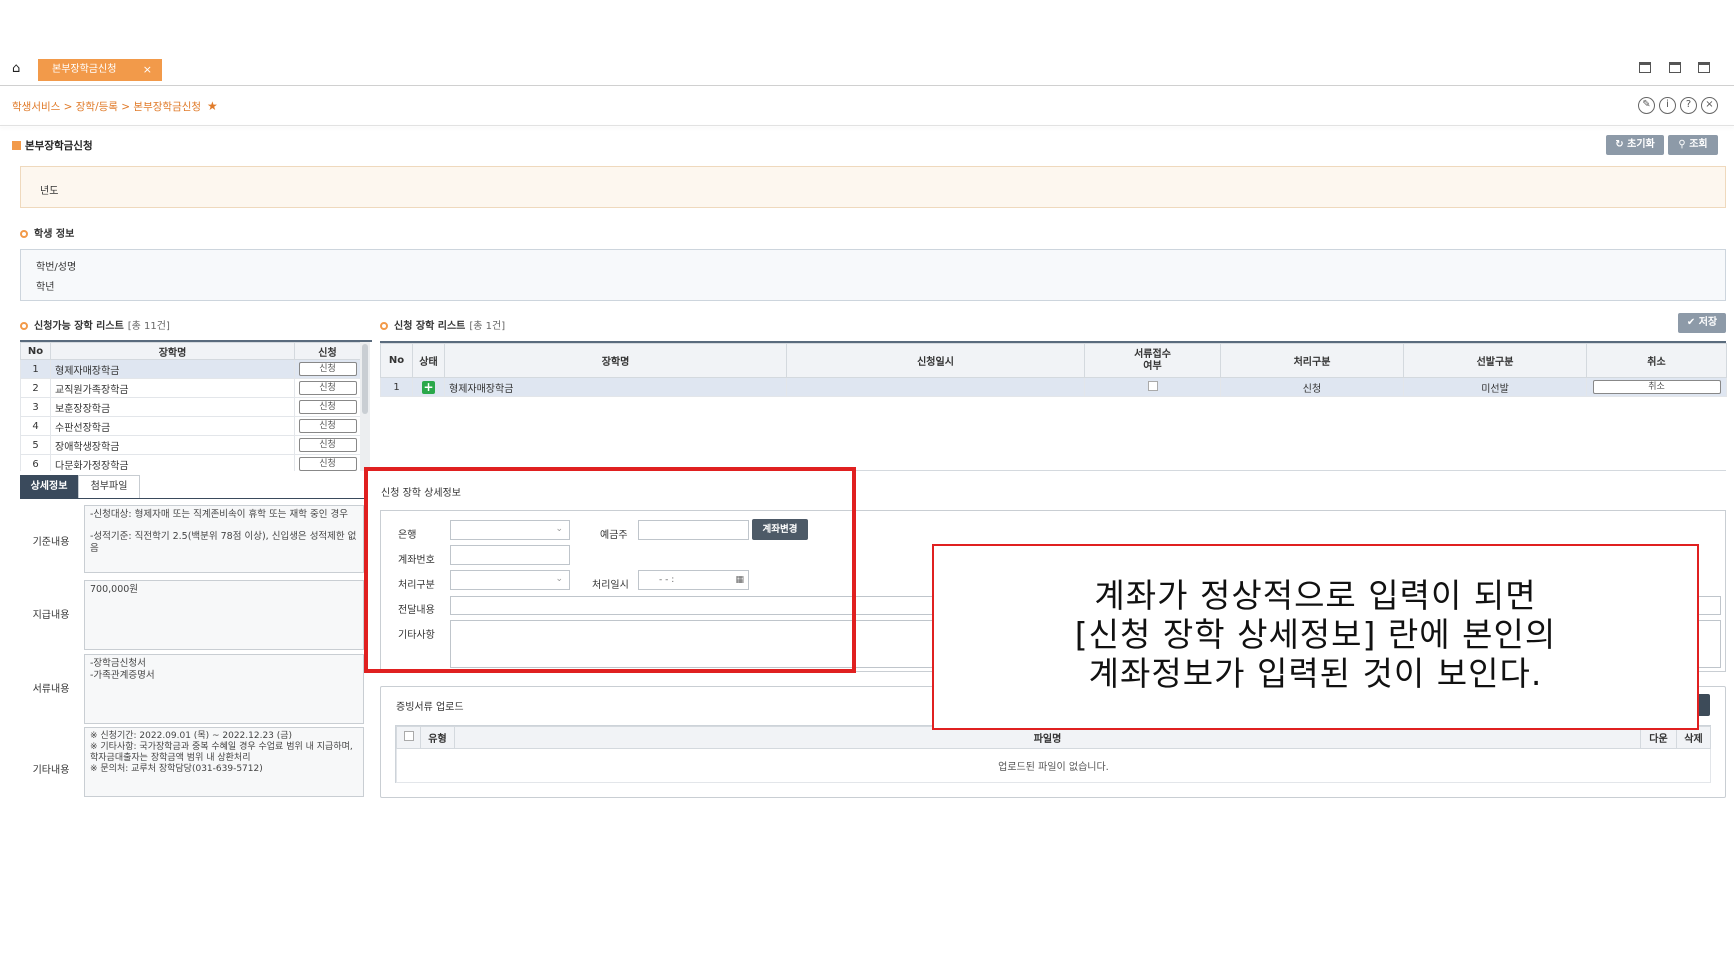 This screenshot has height=975, width=1734. Describe the element at coordinates (1709, 105) in the screenshot. I see `close-icon: ×` at that location.